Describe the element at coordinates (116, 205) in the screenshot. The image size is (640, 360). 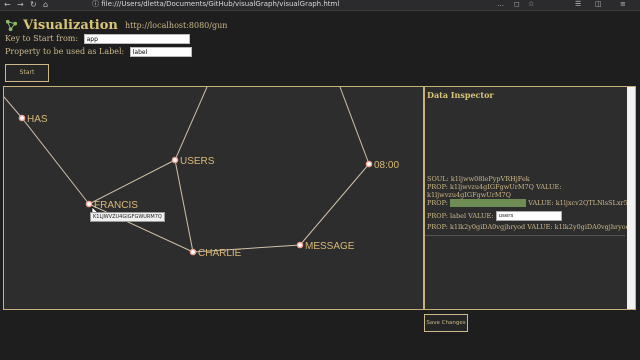
I see `node-label-francis: FRANCIS` at that location.